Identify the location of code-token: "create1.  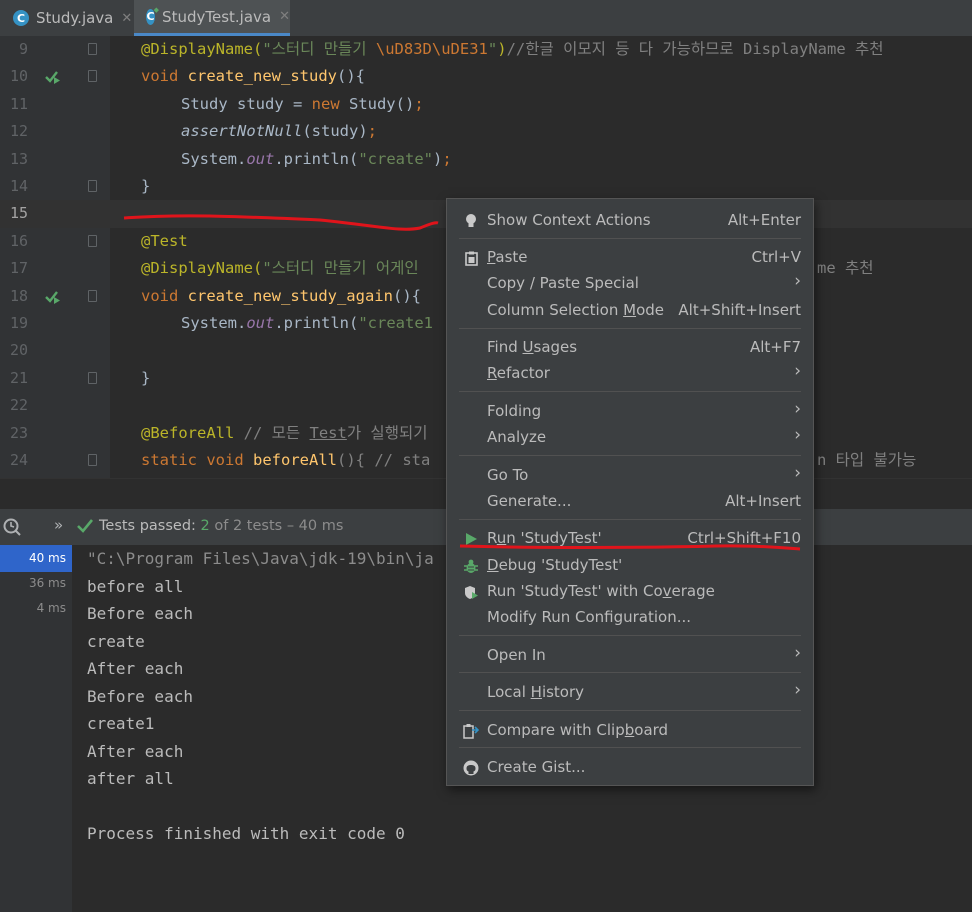
(395, 323).